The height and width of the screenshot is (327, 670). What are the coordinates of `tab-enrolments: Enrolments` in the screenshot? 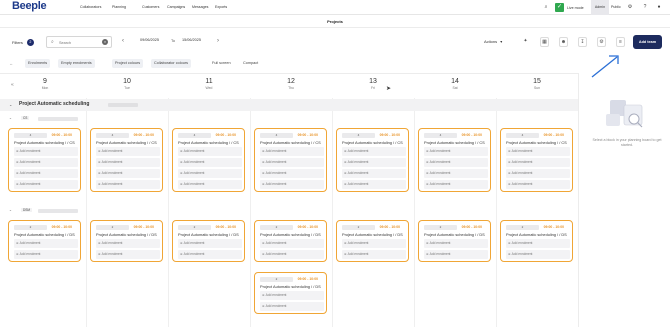 It's located at (38, 63).